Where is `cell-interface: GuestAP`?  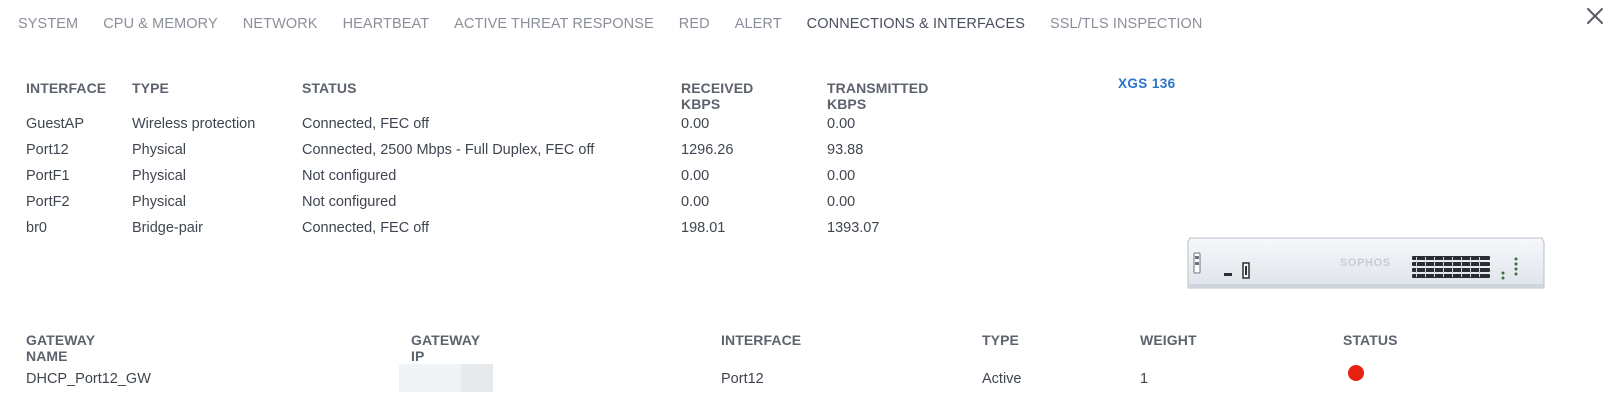
cell-interface: GuestAP is located at coordinates (55, 124).